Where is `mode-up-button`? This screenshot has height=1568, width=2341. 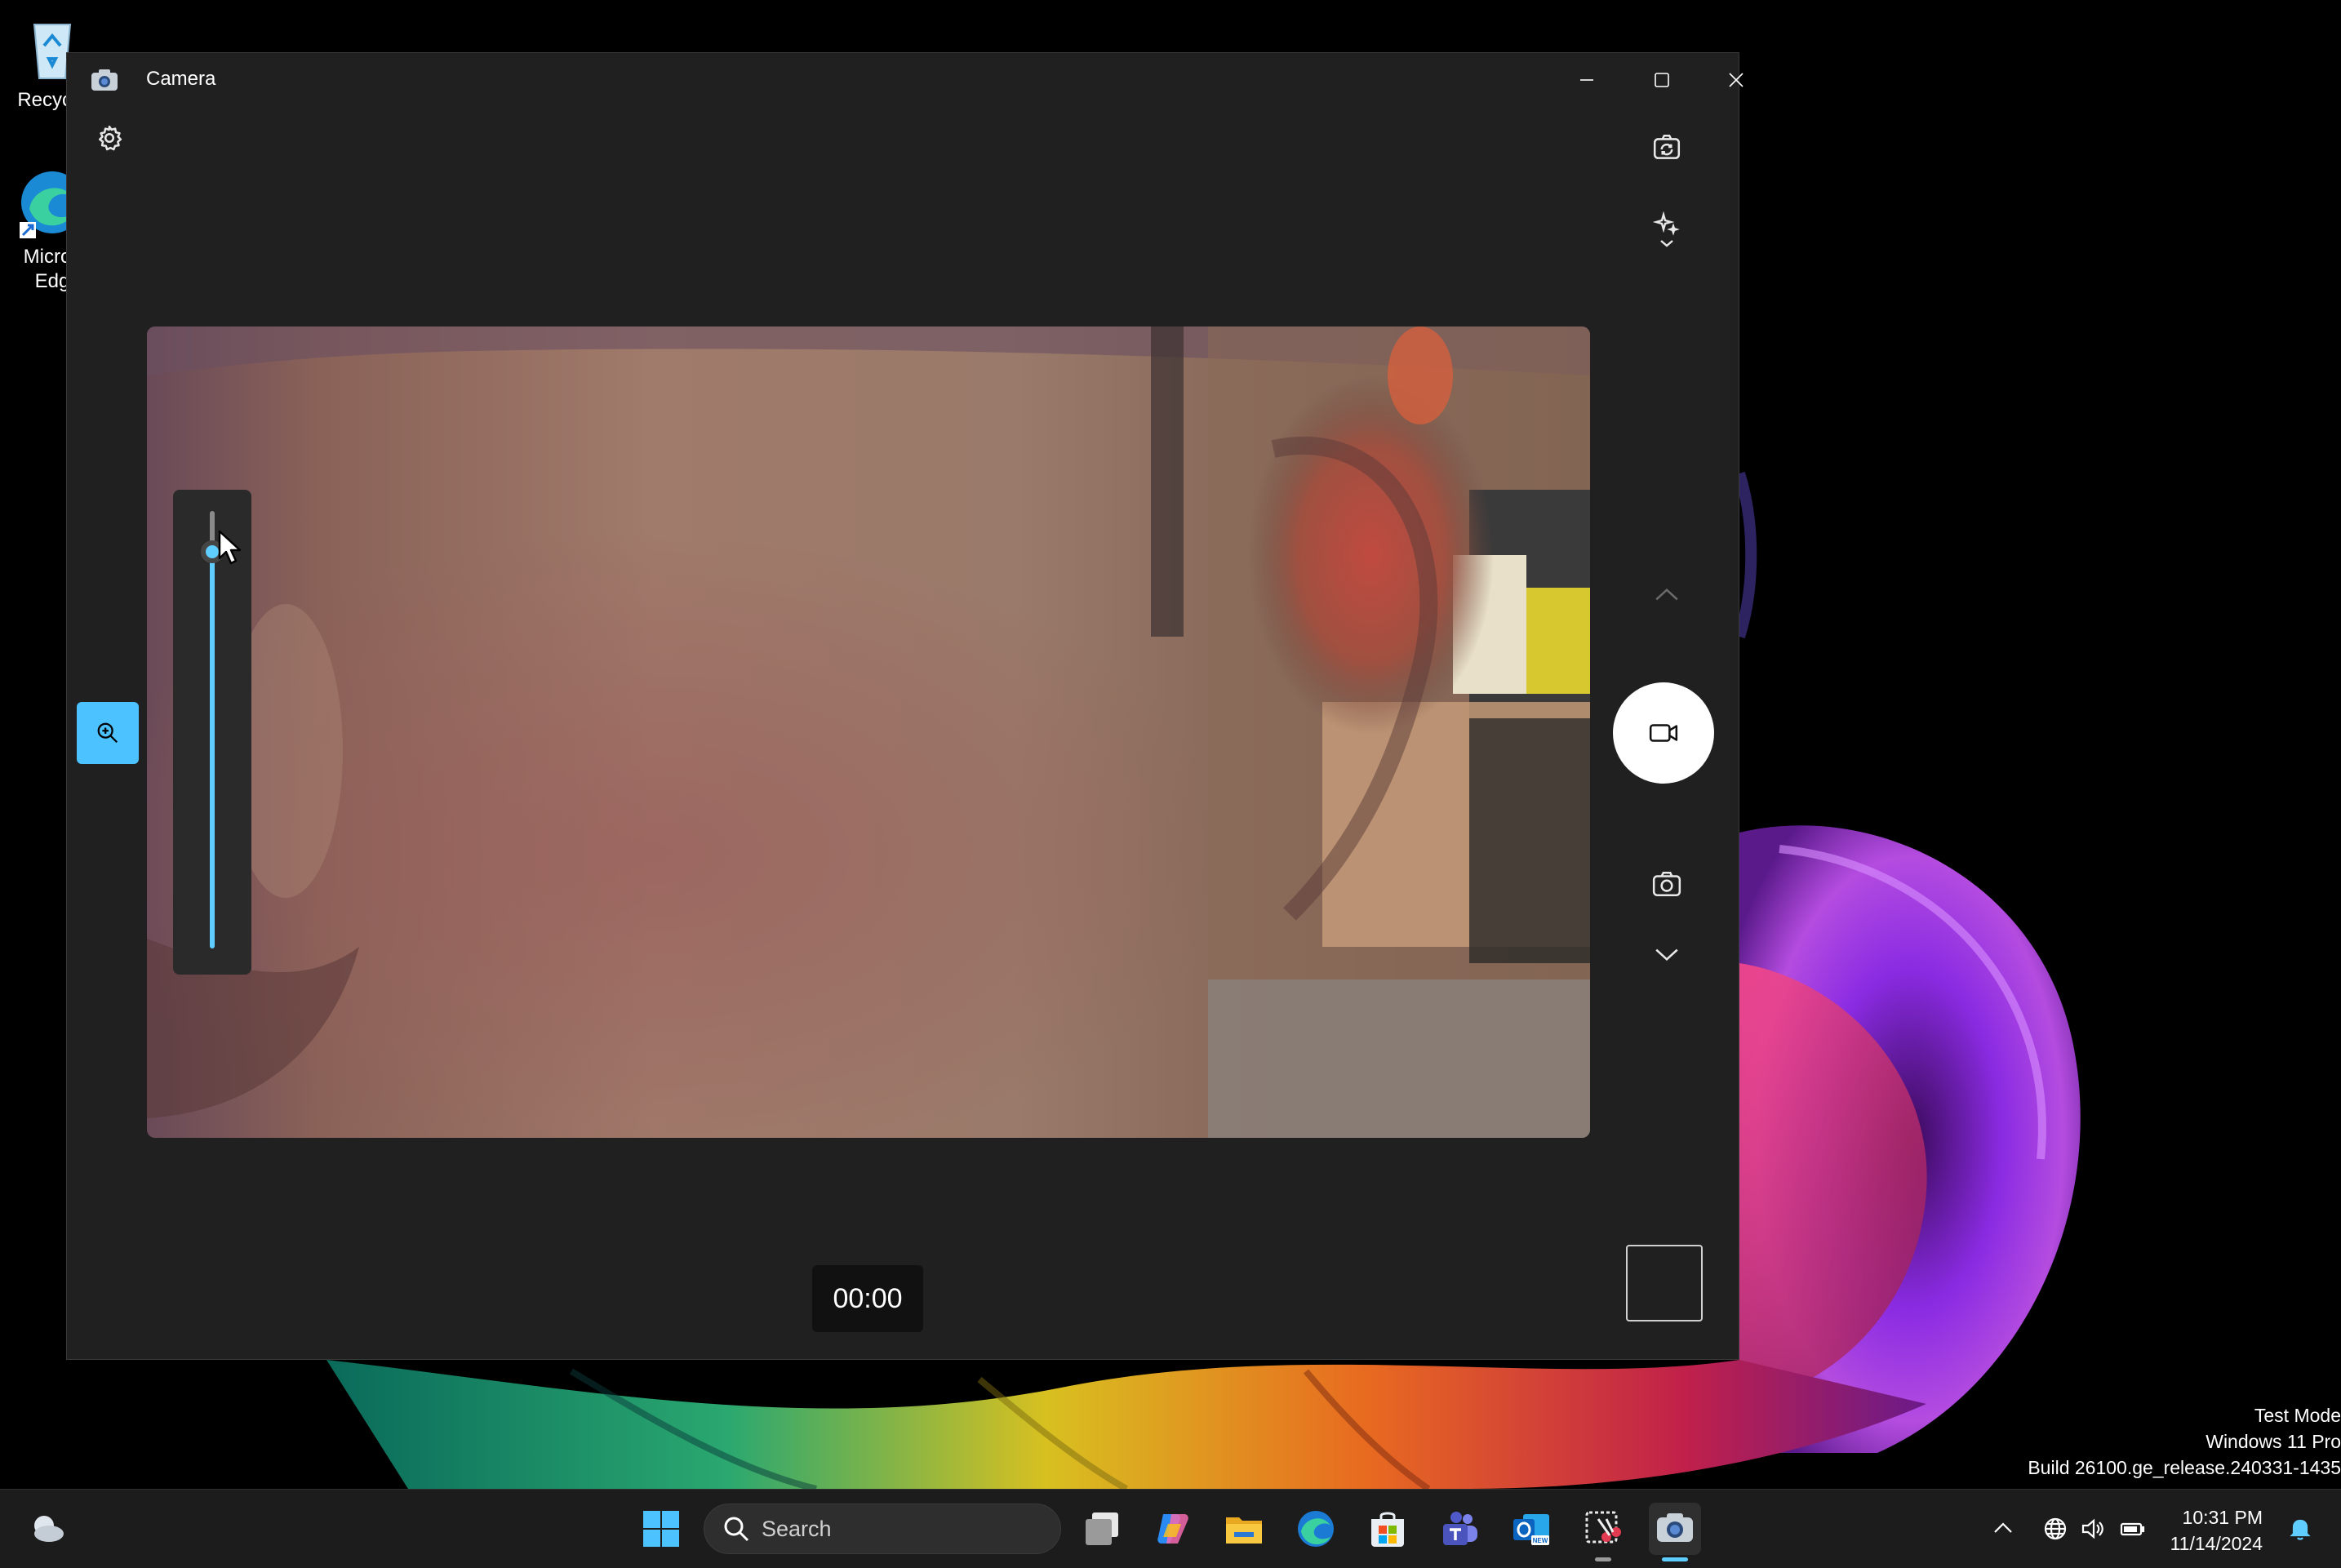 mode-up-button is located at coordinates (1666, 594).